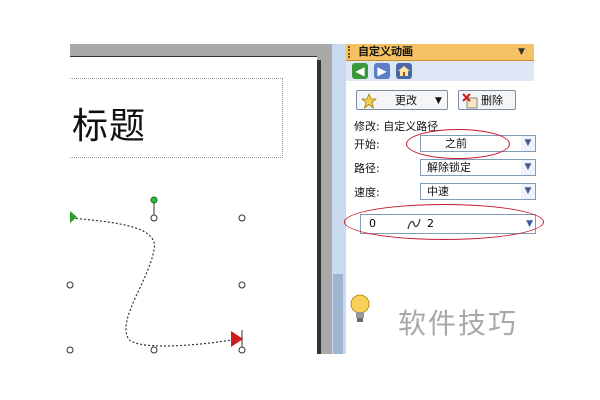 This screenshot has width=600, height=400. I want to click on path-end-marker, so click(237, 339).